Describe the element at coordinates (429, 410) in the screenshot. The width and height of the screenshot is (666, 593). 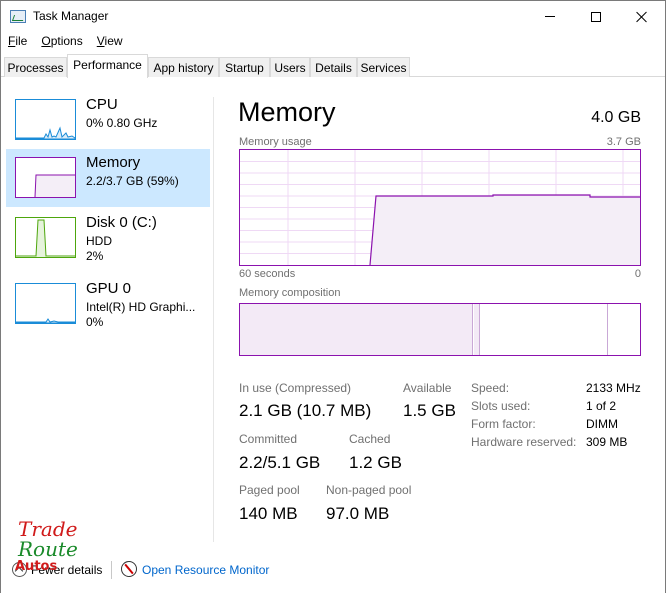
I see `available-value: 1.5 GB` at that location.